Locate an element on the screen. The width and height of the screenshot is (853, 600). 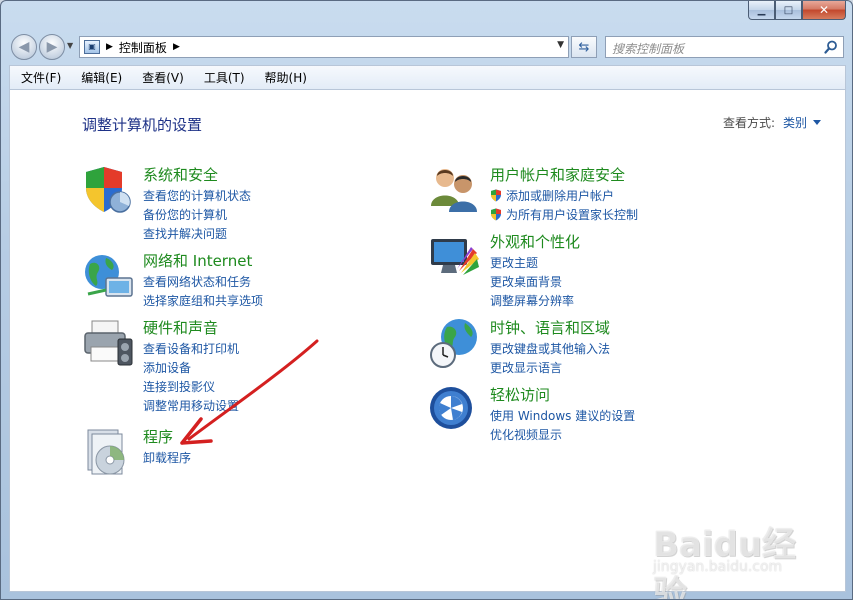
link-devices-printers: 查看设备和打印机 is located at coordinates (191, 348).